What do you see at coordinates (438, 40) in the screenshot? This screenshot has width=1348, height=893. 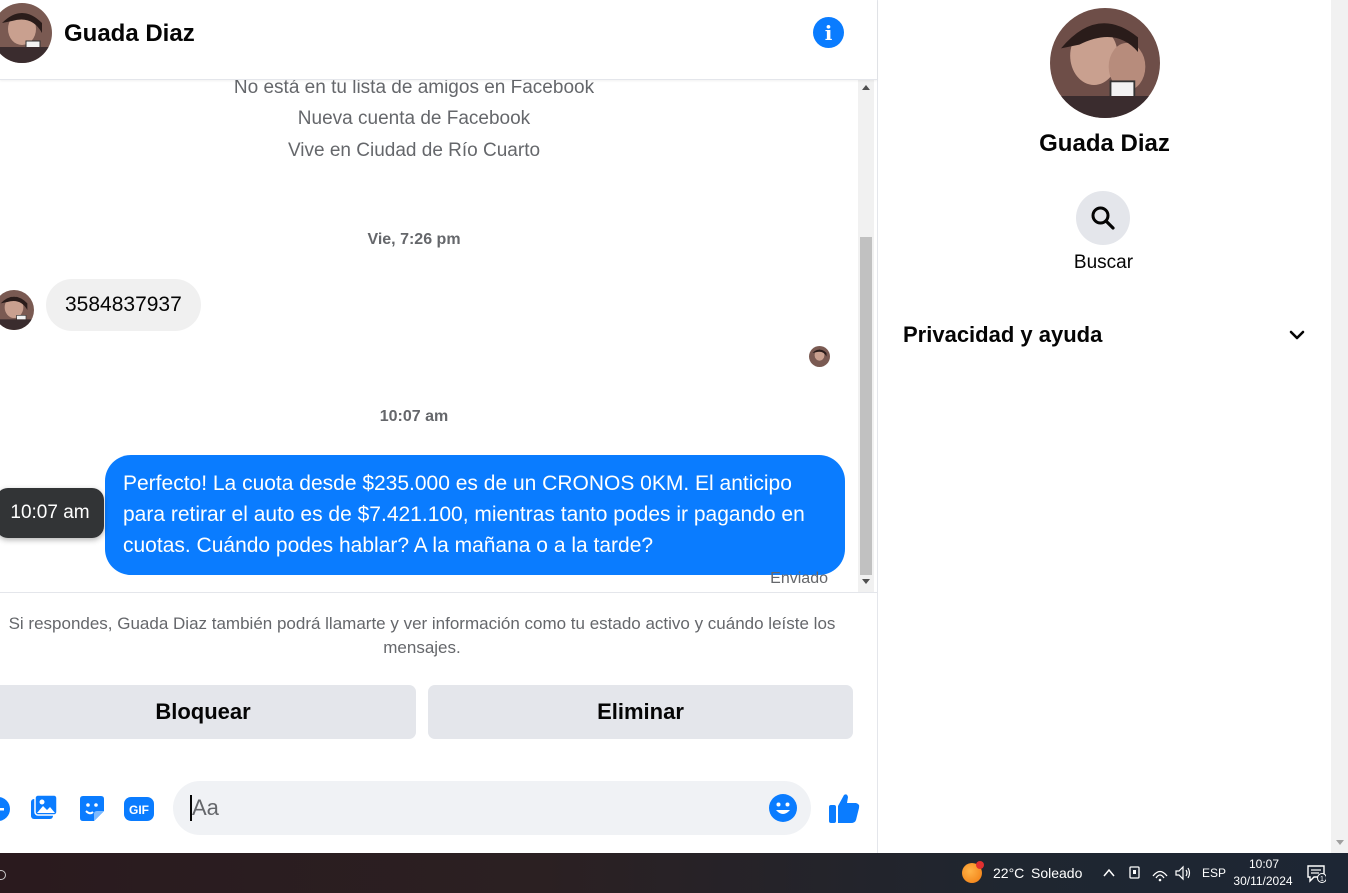 I see `chat-header: Guada Diaz i` at bounding box center [438, 40].